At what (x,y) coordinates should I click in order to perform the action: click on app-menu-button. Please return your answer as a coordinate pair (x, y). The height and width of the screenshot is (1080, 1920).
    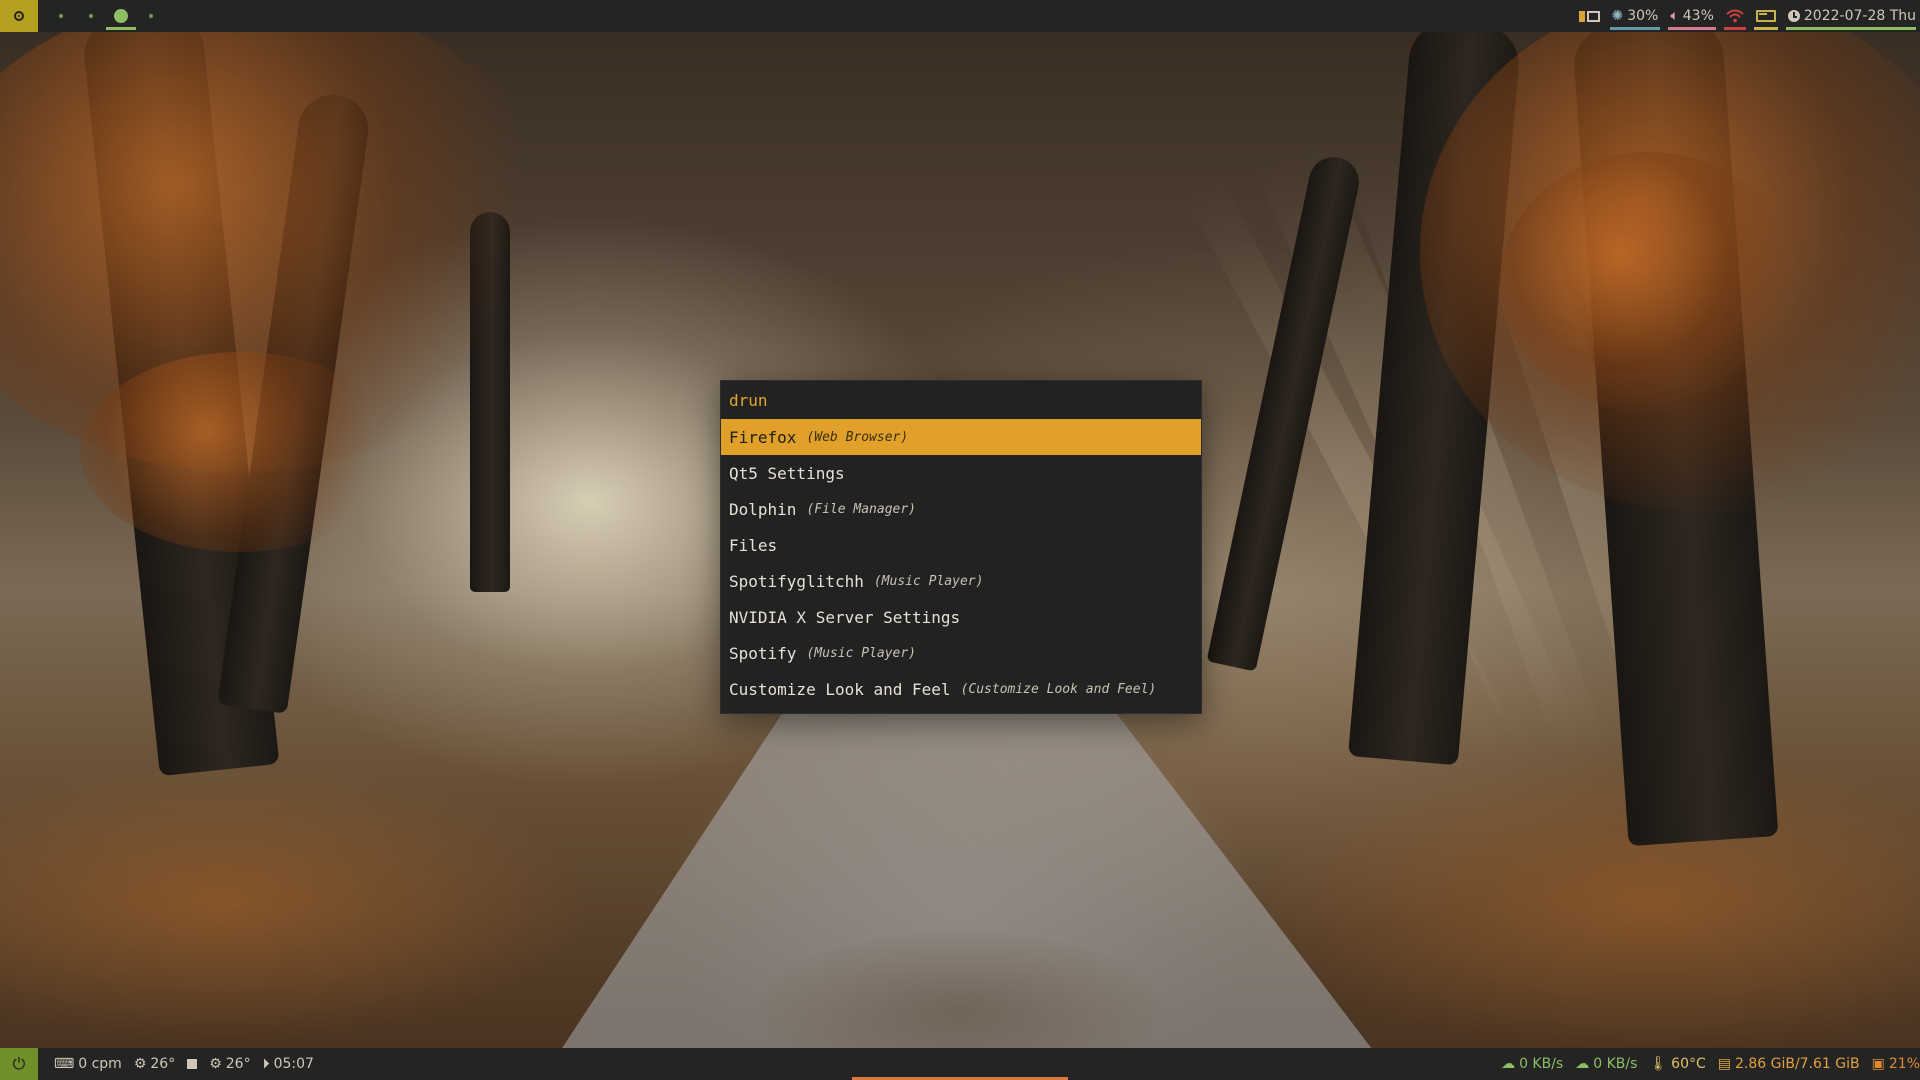
    Looking at the image, I should click on (19, 16).